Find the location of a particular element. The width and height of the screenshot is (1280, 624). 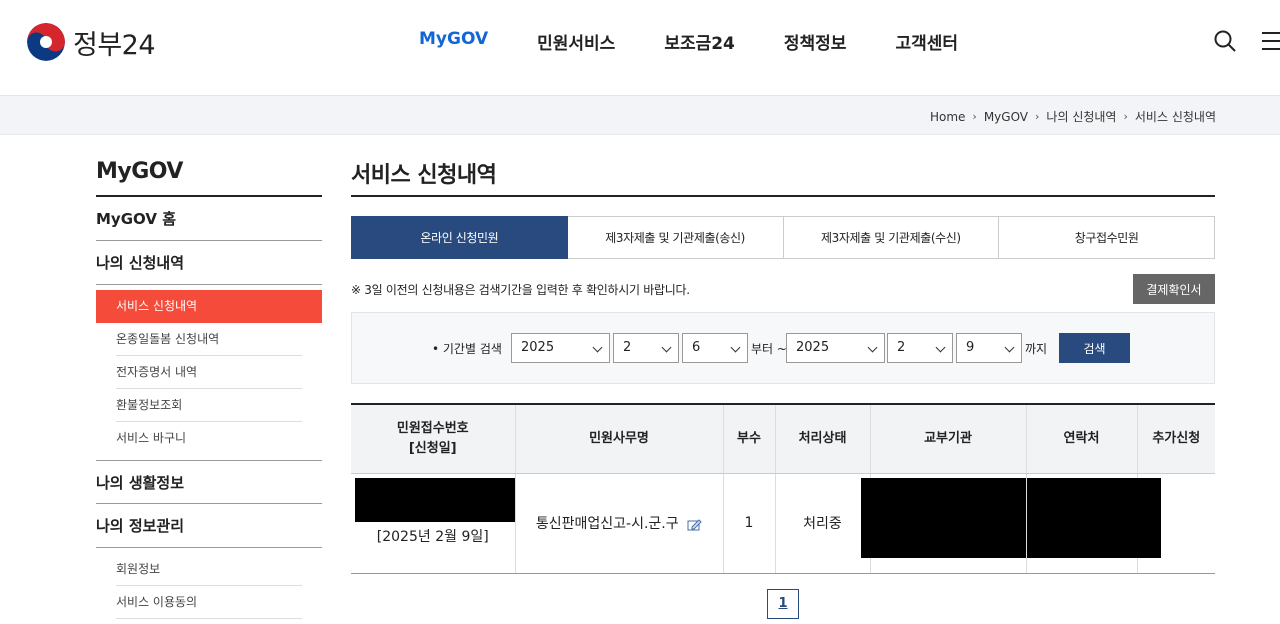

sidebar-item-label: 서비스 이용동의 is located at coordinates (209, 602).